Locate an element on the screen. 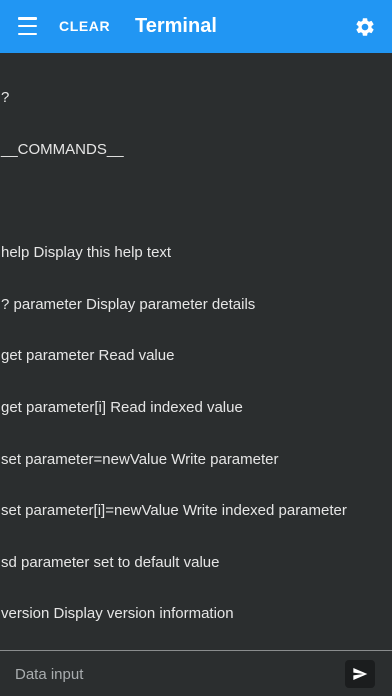  data-input-bar is located at coordinates (196, 673).